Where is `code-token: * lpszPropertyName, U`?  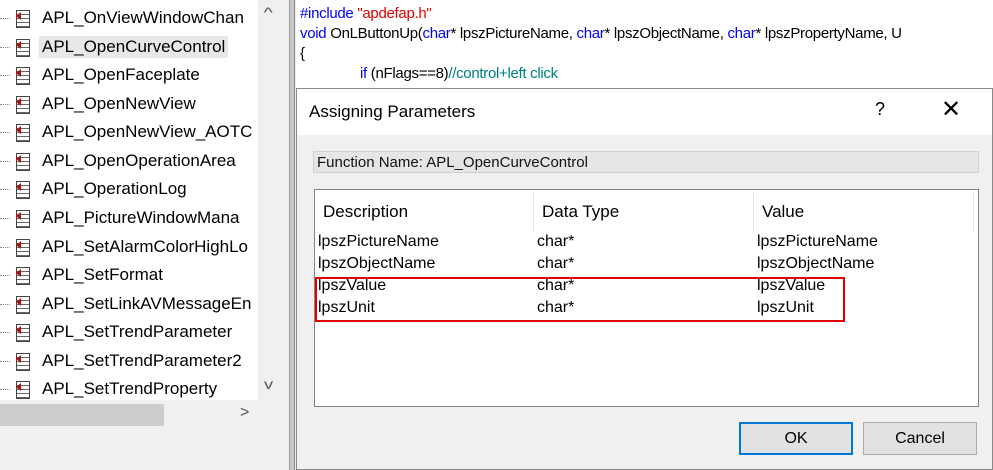 code-token: * lpszPropertyName, U is located at coordinates (828, 33).